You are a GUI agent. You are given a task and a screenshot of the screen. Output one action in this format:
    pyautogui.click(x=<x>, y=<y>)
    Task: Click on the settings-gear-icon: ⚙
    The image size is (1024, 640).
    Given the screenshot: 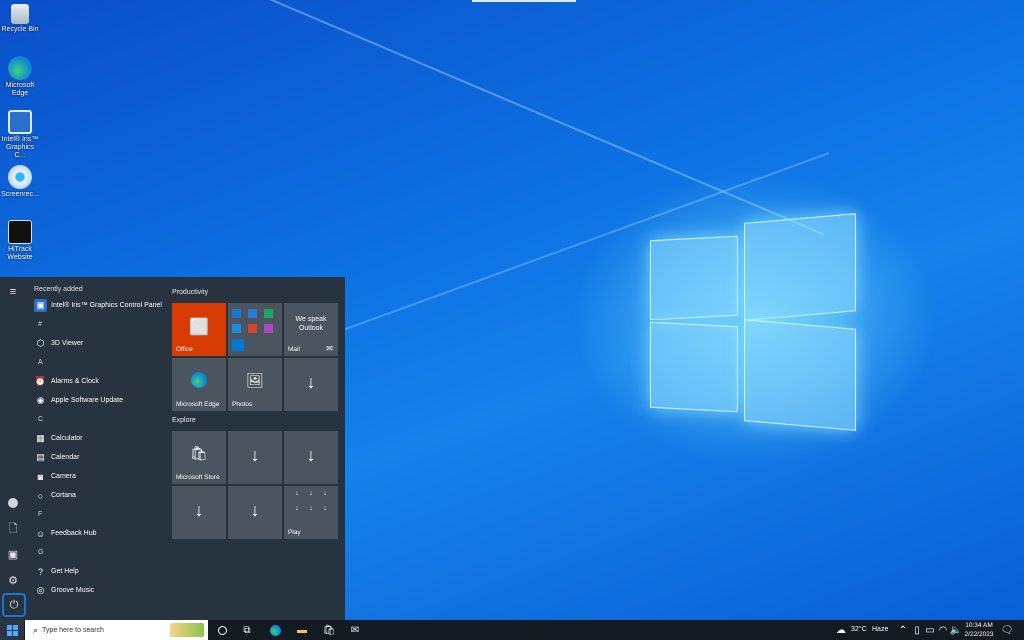 What is the action you would take?
    pyautogui.click(x=13, y=580)
    